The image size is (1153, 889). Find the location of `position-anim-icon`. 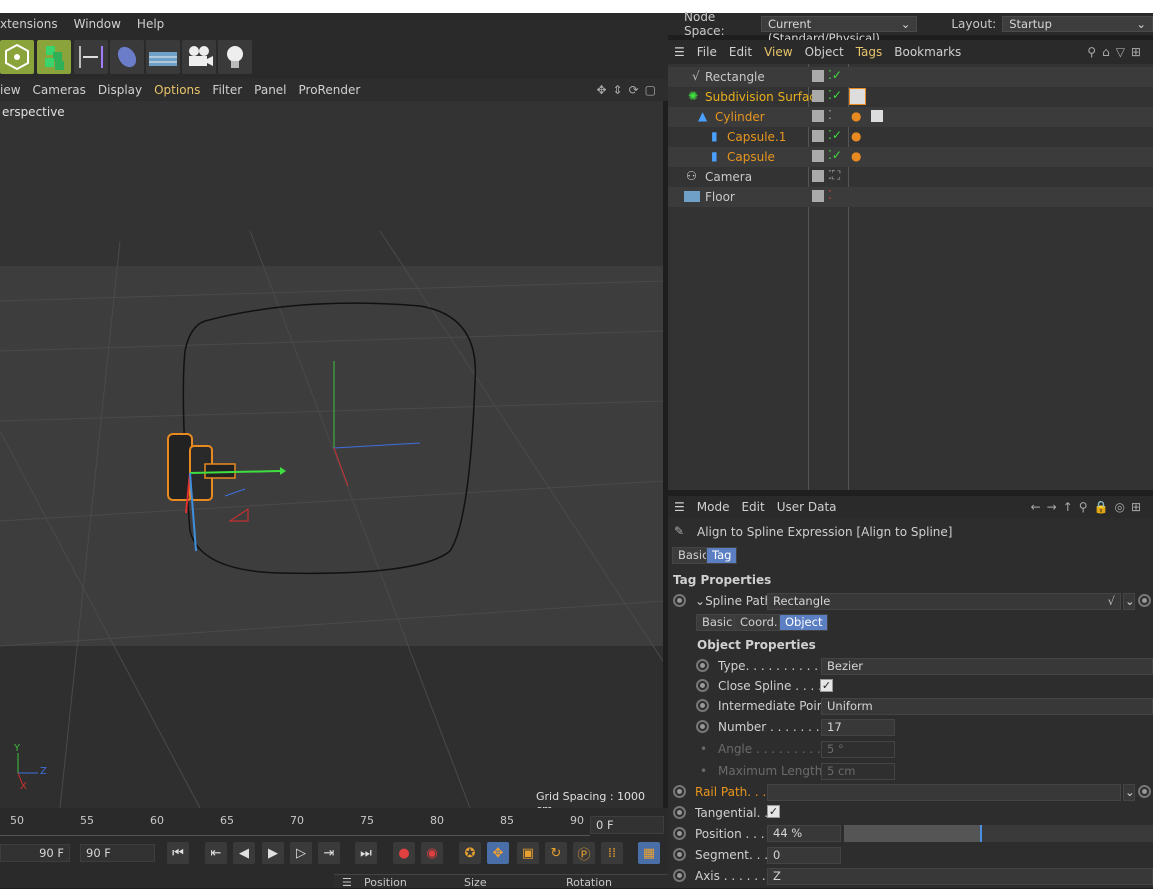

position-anim-icon is located at coordinates (679, 833).